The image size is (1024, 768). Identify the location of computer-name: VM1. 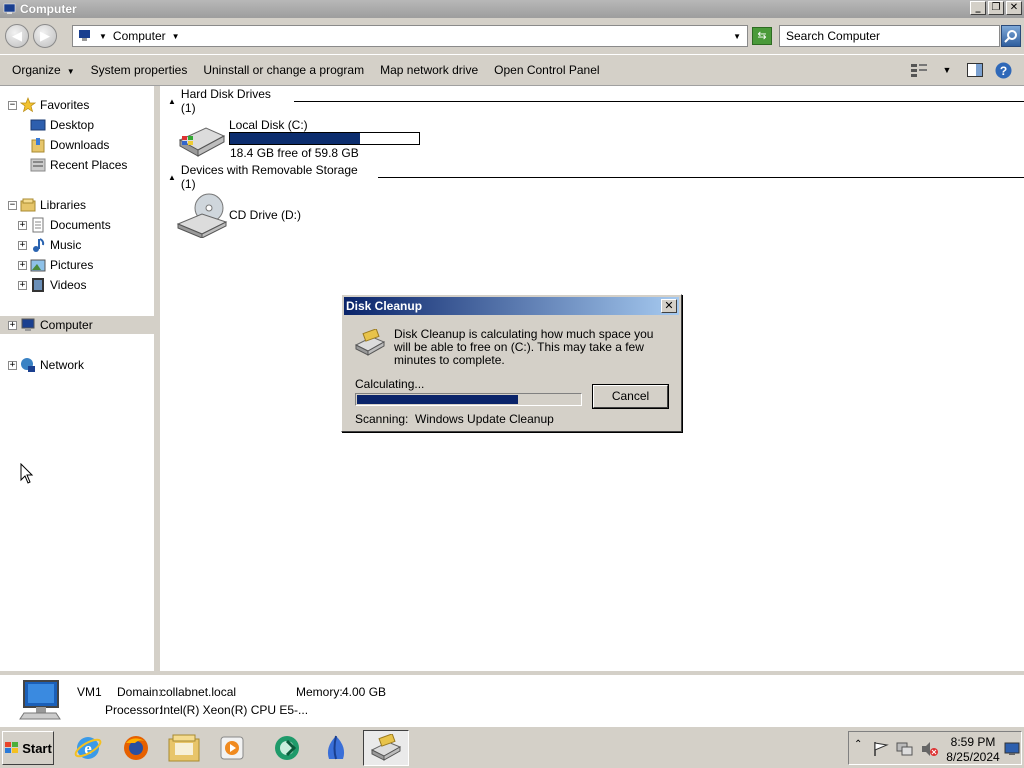
(89, 692).